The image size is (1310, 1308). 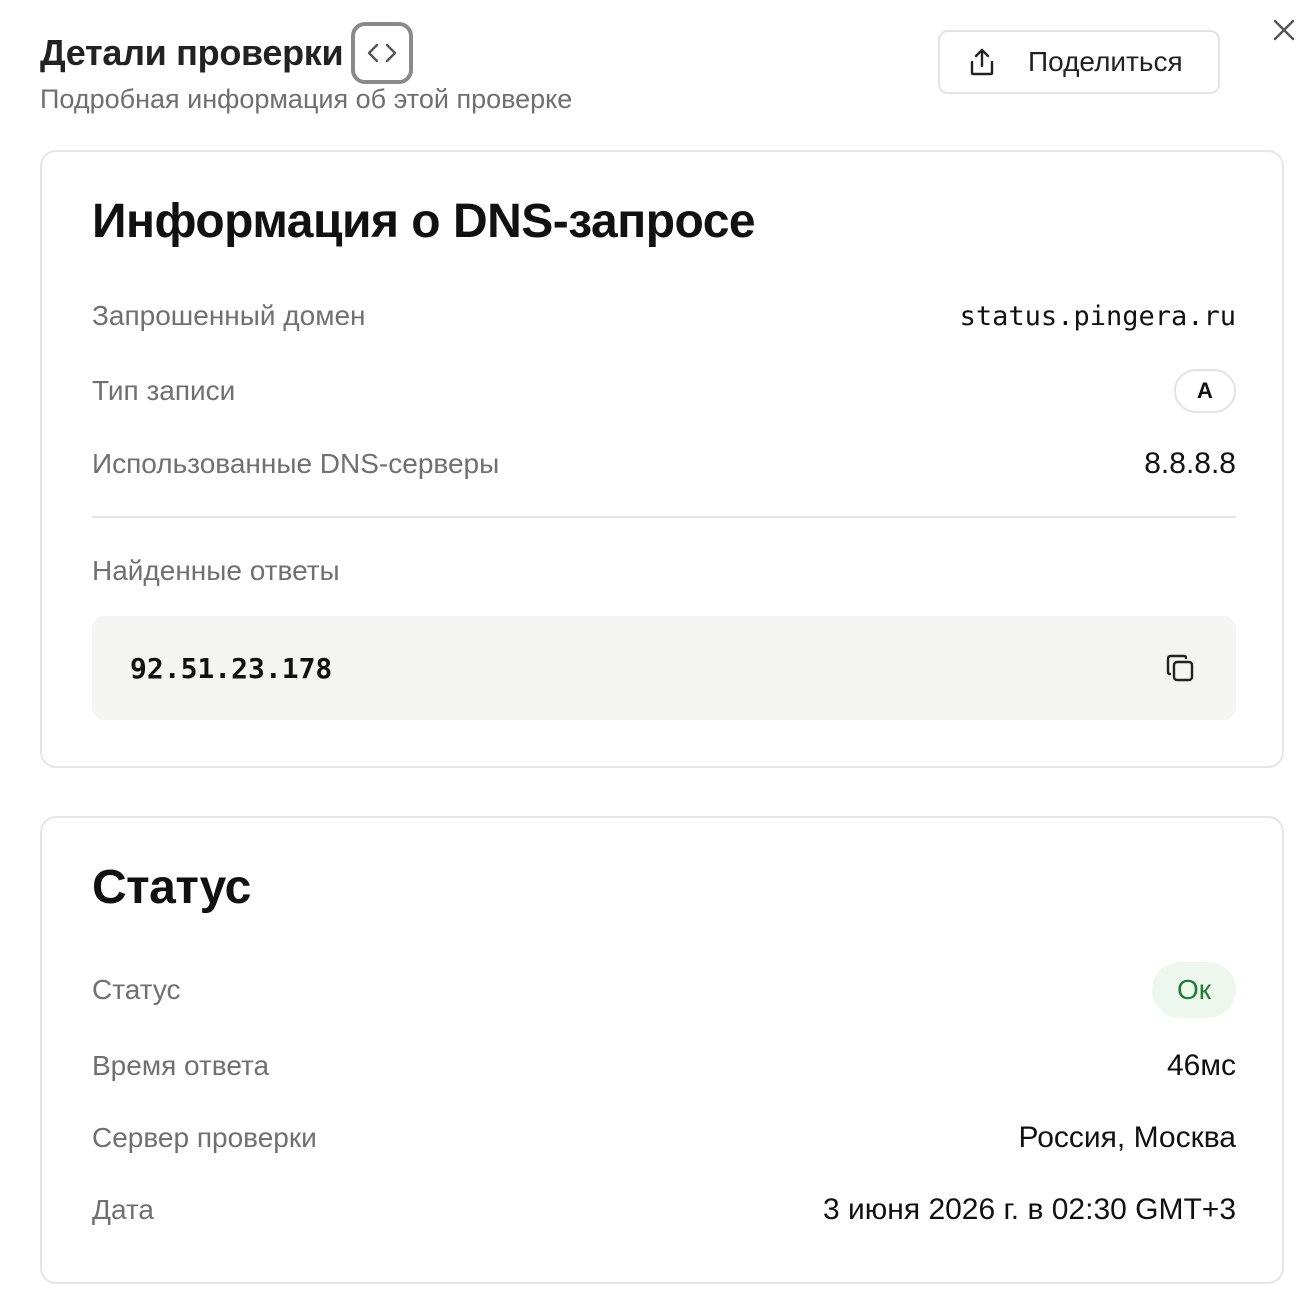 What do you see at coordinates (1205, 391) in the screenshot?
I see `record-type-badge: A` at bounding box center [1205, 391].